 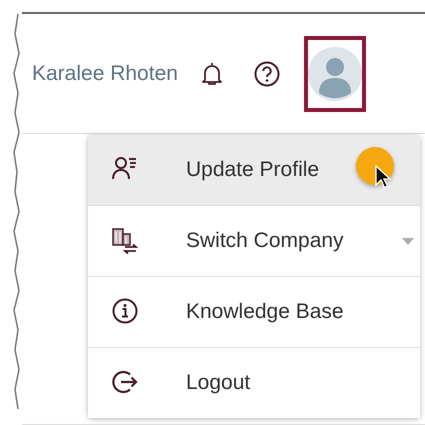 I want to click on avatar-icon, so click(x=335, y=73).